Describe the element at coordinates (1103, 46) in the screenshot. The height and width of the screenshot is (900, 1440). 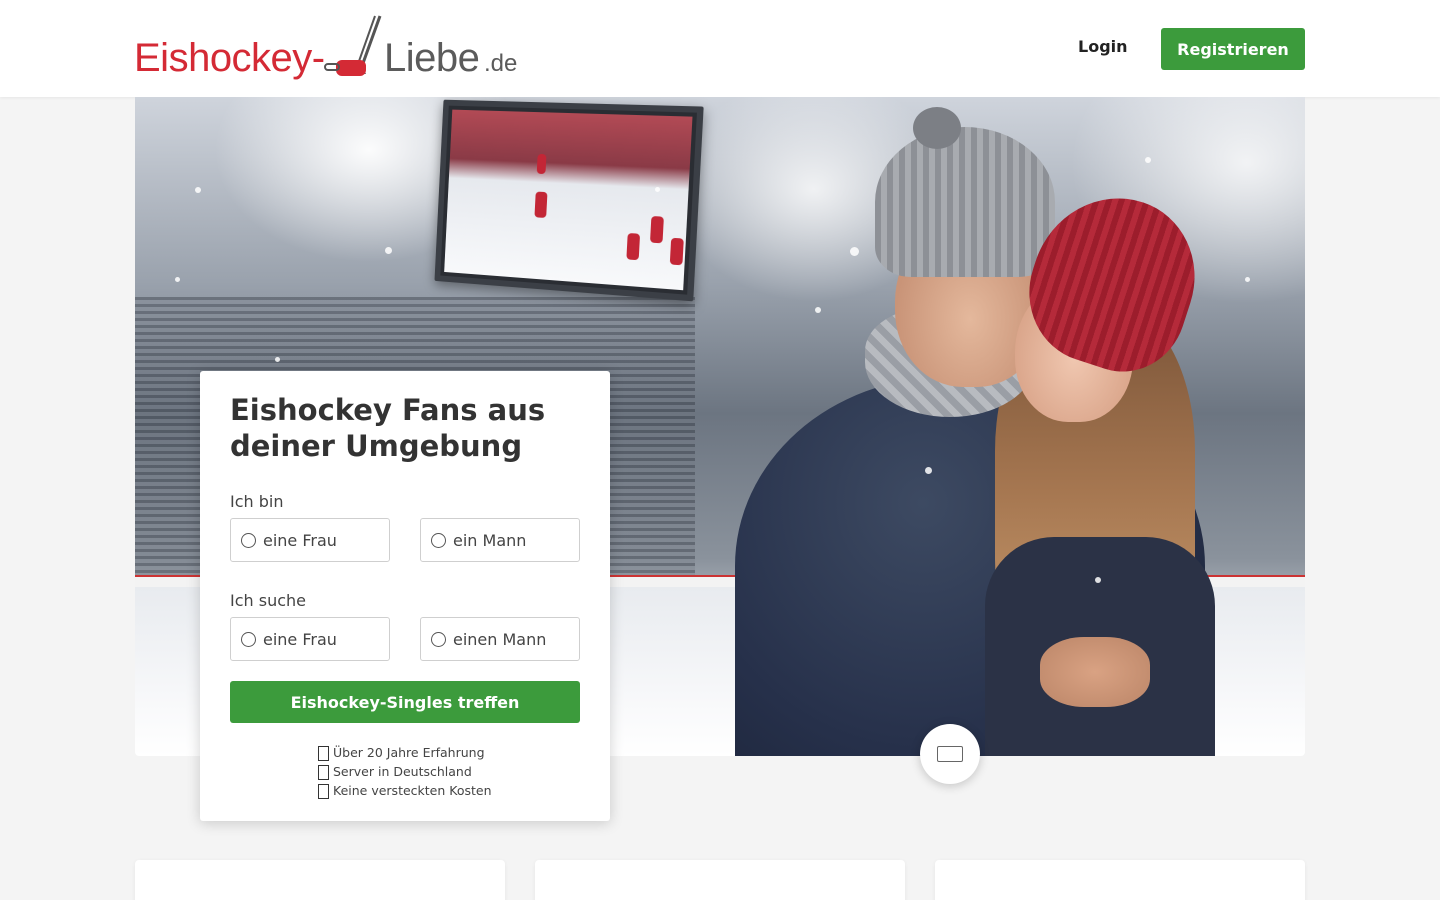
I see `login-link: Login` at that location.